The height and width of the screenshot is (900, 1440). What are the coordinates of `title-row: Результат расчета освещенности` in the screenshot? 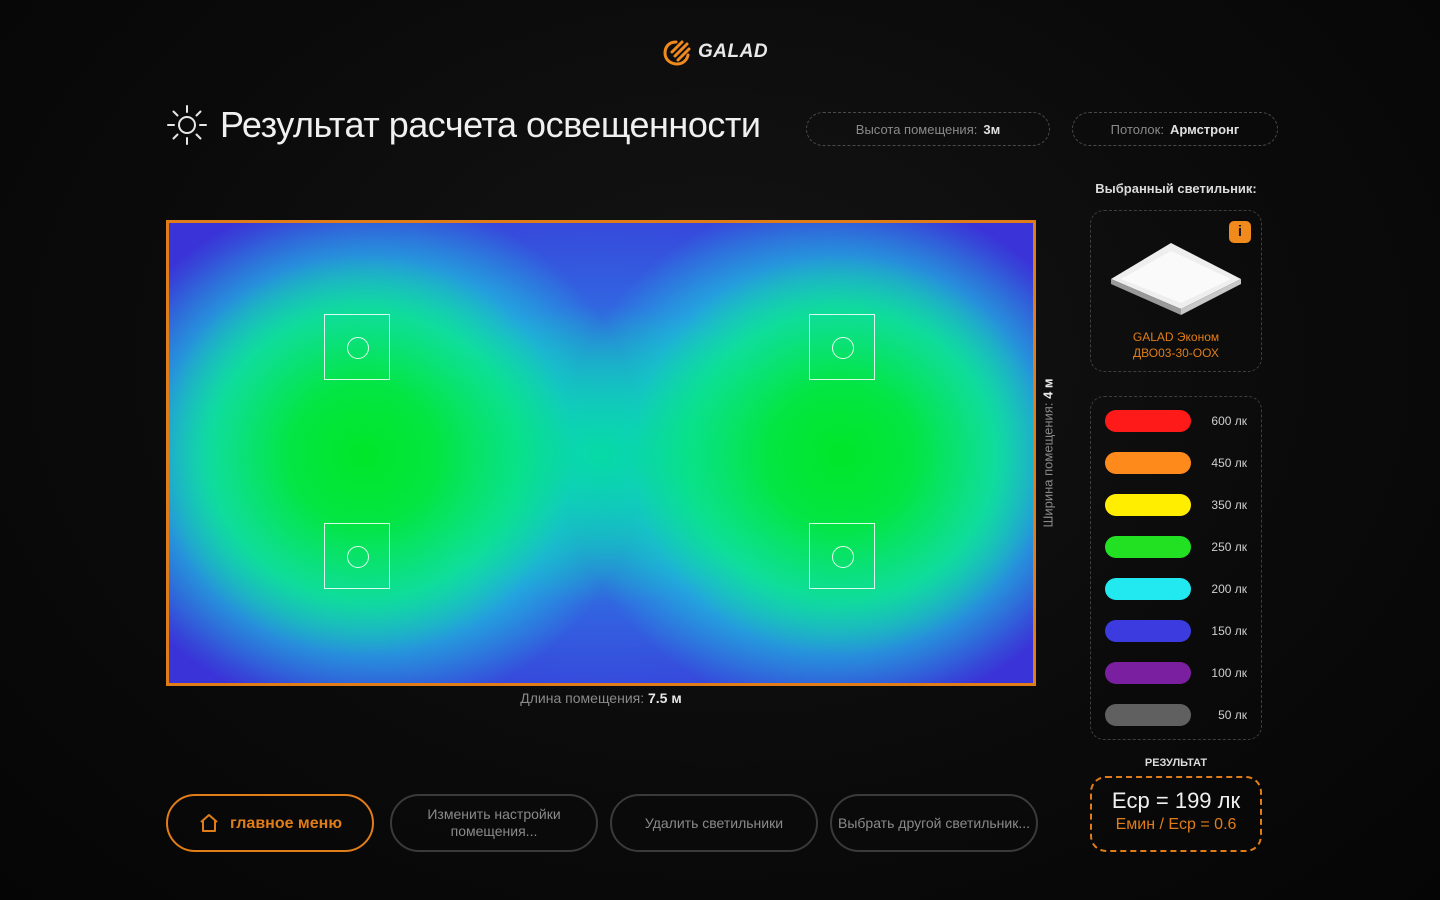 It's located at (463, 125).